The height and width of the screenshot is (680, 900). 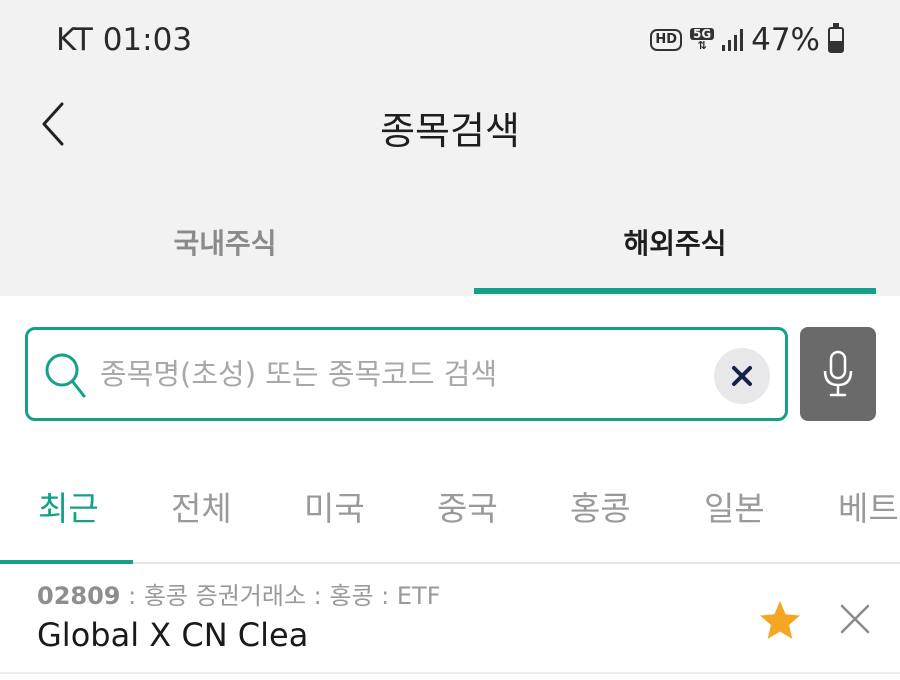 I want to click on voice-search-button, so click(x=838, y=374).